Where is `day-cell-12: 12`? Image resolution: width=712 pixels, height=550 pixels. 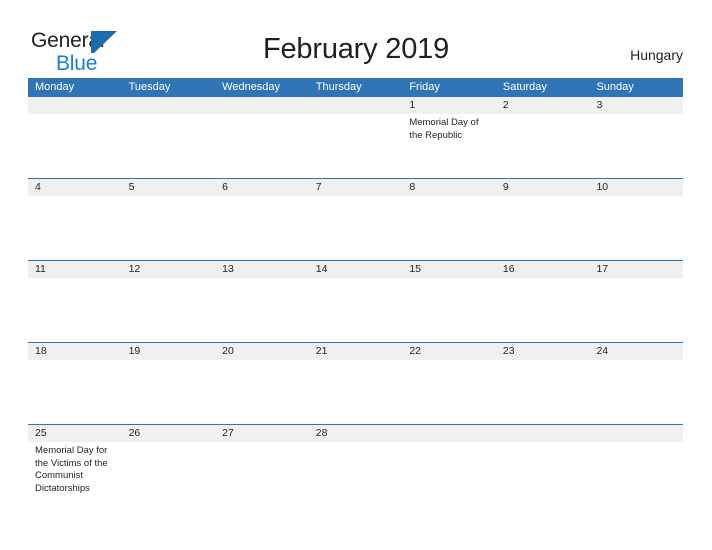 day-cell-12: 12 is located at coordinates (168, 301).